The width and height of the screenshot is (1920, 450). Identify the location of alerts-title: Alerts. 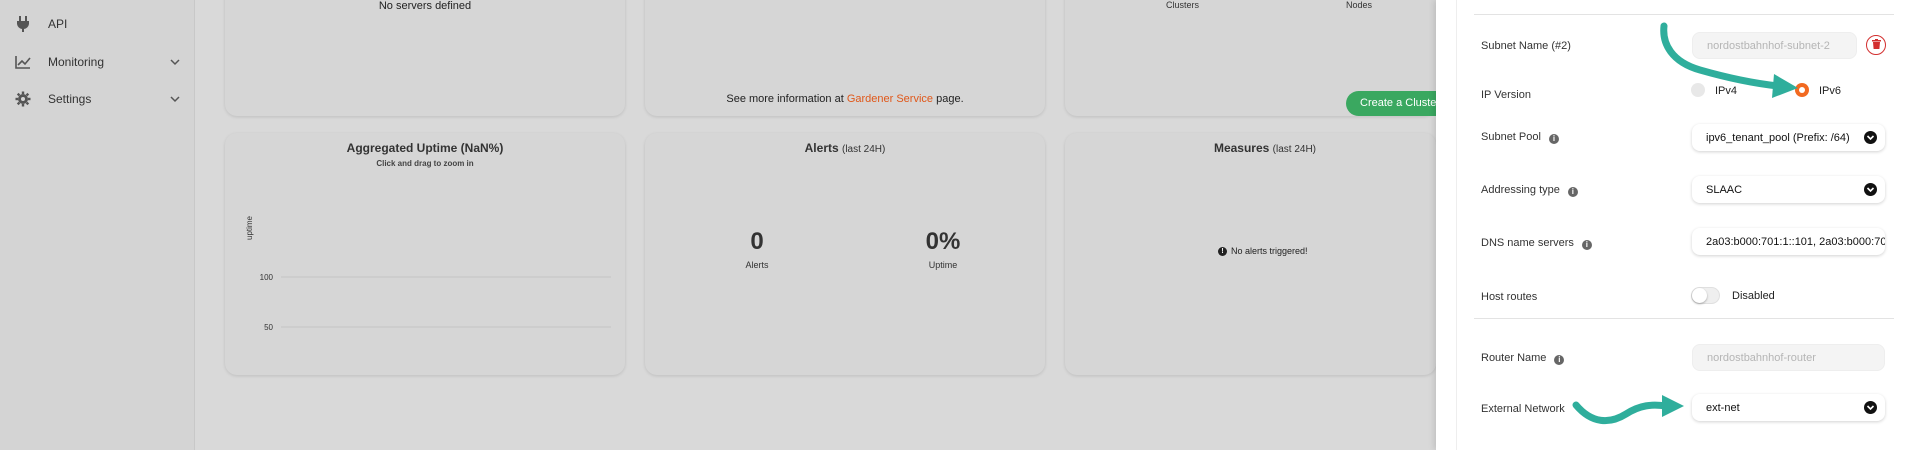
(821, 148).